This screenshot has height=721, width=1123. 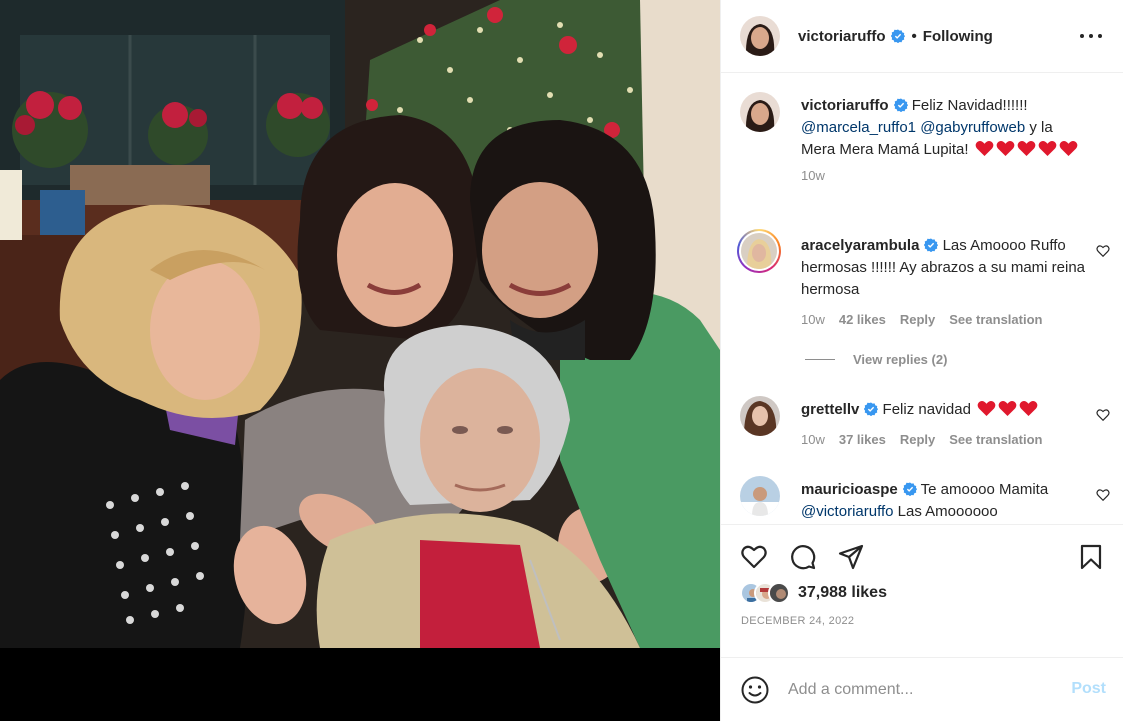 What do you see at coordinates (947, 511) in the screenshot?
I see `comment-text: Las Amoooooo` at bounding box center [947, 511].